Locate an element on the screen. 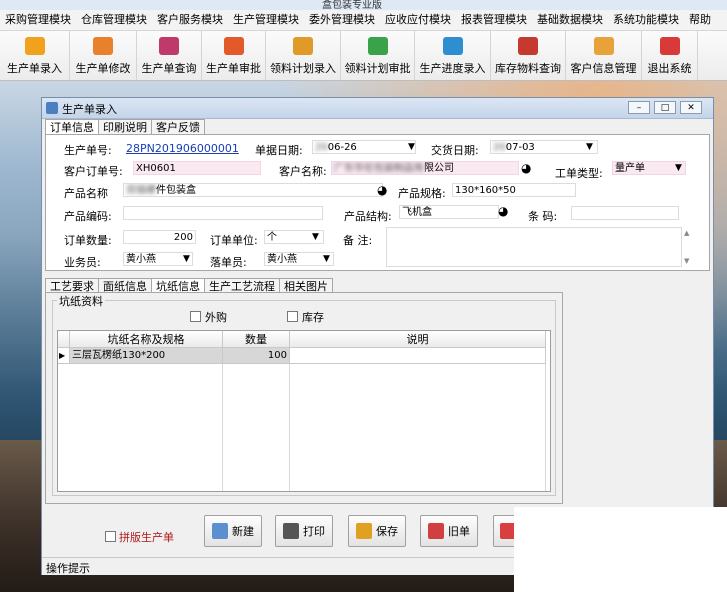  product-spec-label: 产品规格: is located at coordinates (422, 193).